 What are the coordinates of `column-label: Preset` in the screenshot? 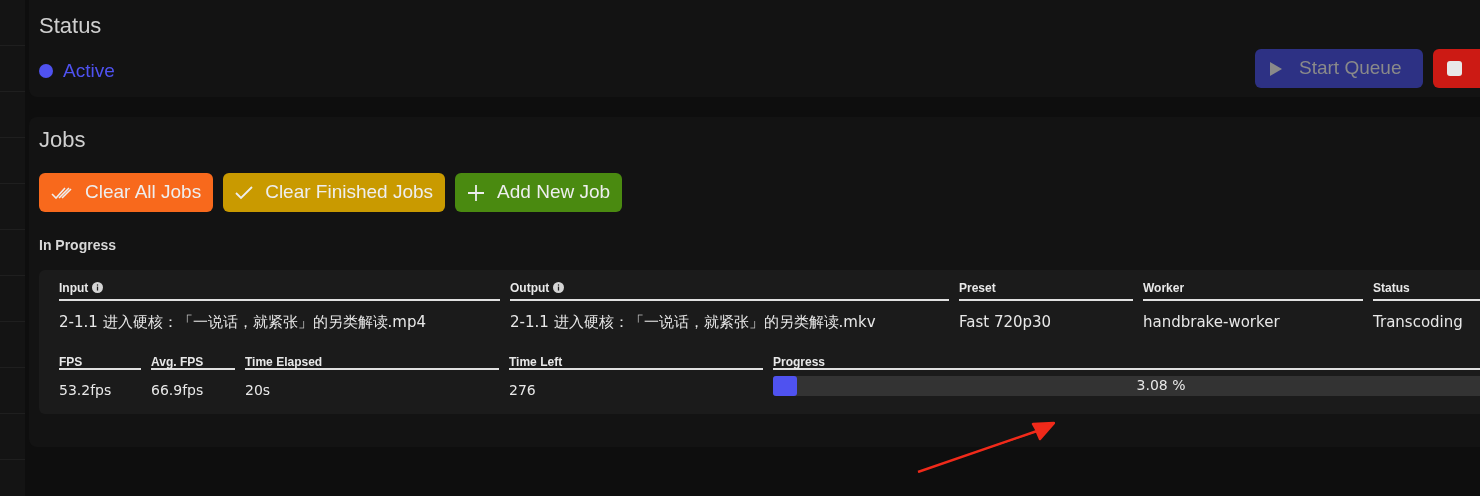 It's located at (977, 287).